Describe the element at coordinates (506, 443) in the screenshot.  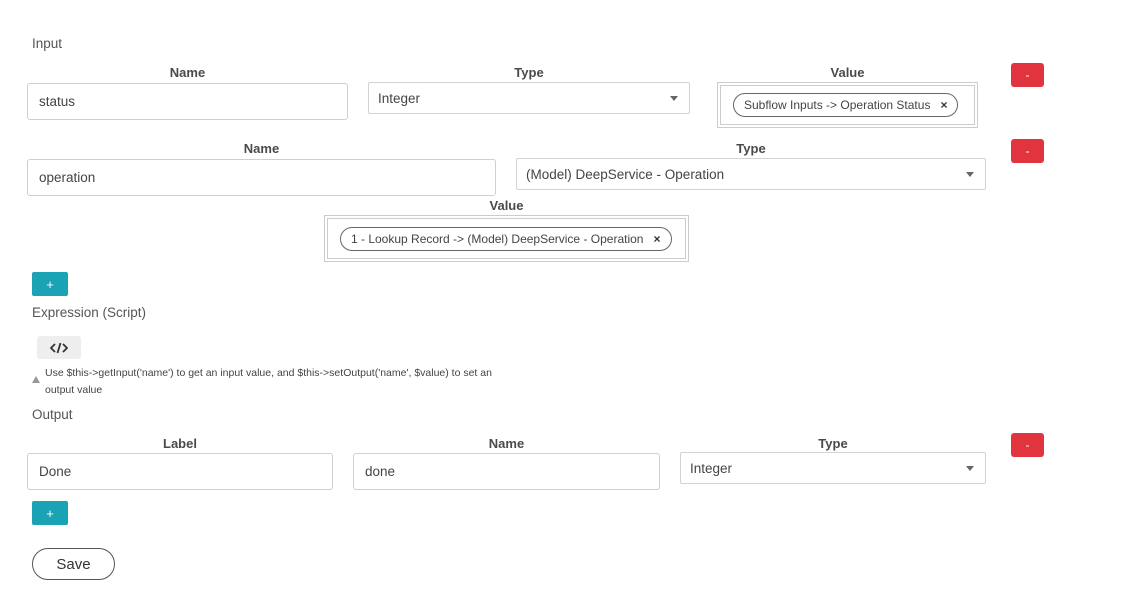
I see `output-name-header: Name` at that location.